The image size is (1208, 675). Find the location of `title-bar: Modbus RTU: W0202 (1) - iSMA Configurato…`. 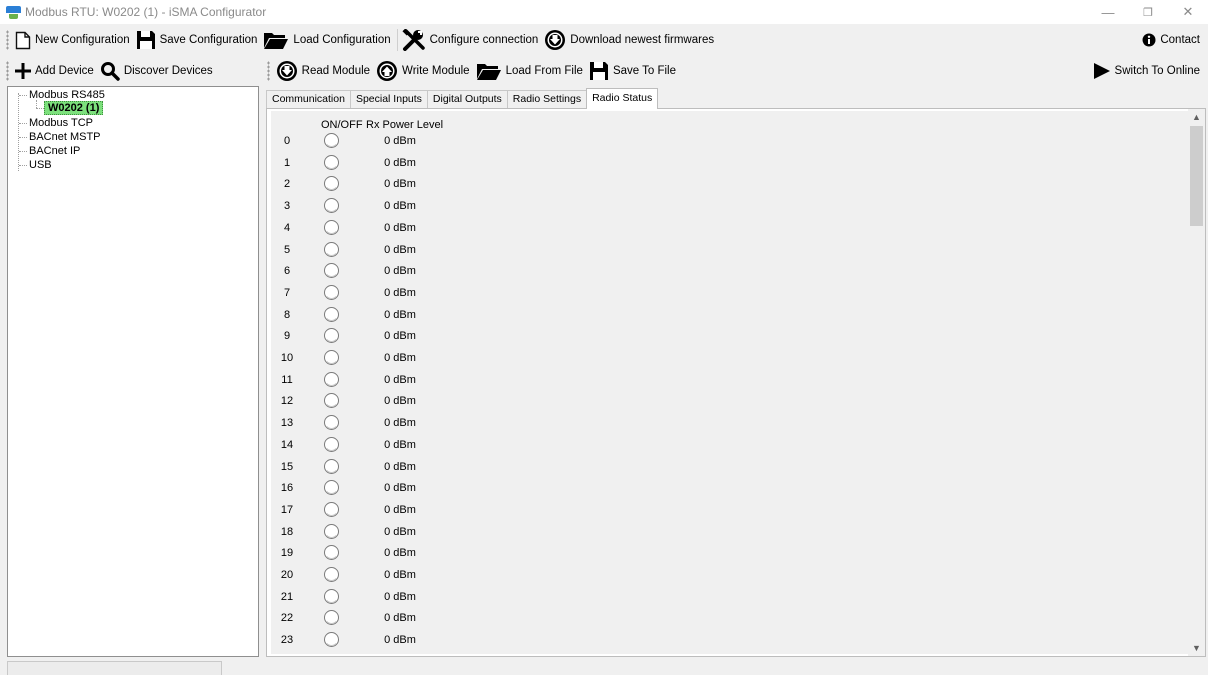

title-bar: Modbus RTU: W0202 (1) - iSMA Configurato… is located at coordinates (604, 12).